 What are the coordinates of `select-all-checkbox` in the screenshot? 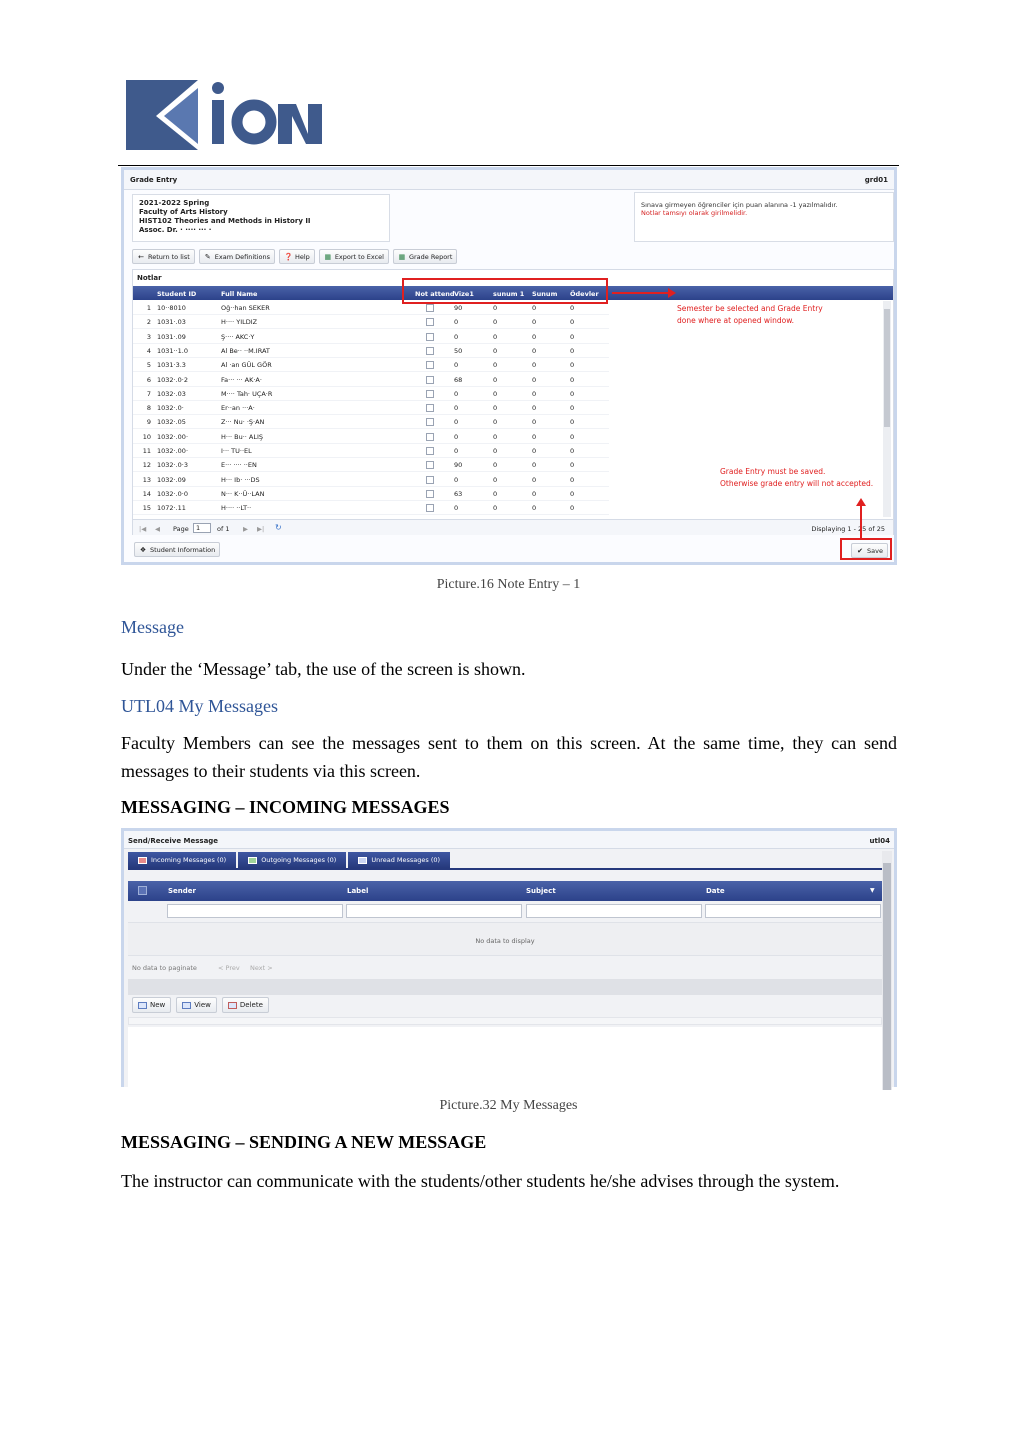 It's located at (142, 890).